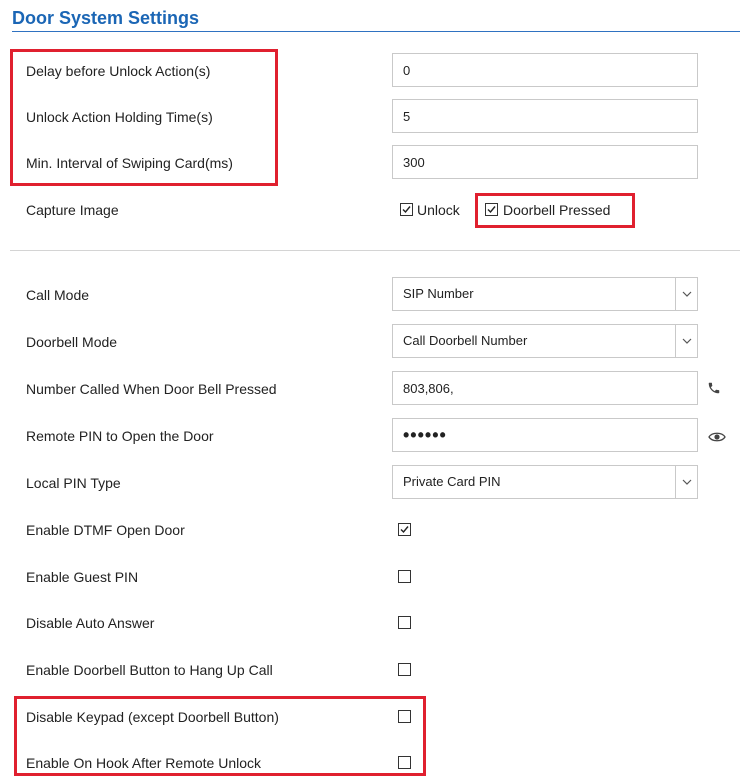  Describe the element at coordinates (404, 529) in the screenshot. I see `enable-dtmf-checkbox` at that location.